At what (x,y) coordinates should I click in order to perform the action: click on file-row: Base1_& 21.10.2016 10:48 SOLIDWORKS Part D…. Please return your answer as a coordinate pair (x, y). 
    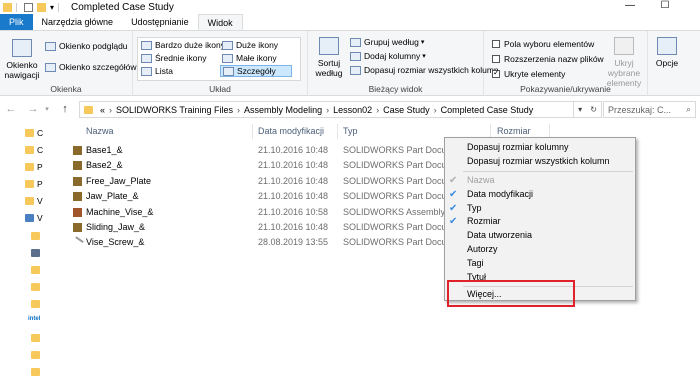
    Looking at the image, I should click on (262, 150).